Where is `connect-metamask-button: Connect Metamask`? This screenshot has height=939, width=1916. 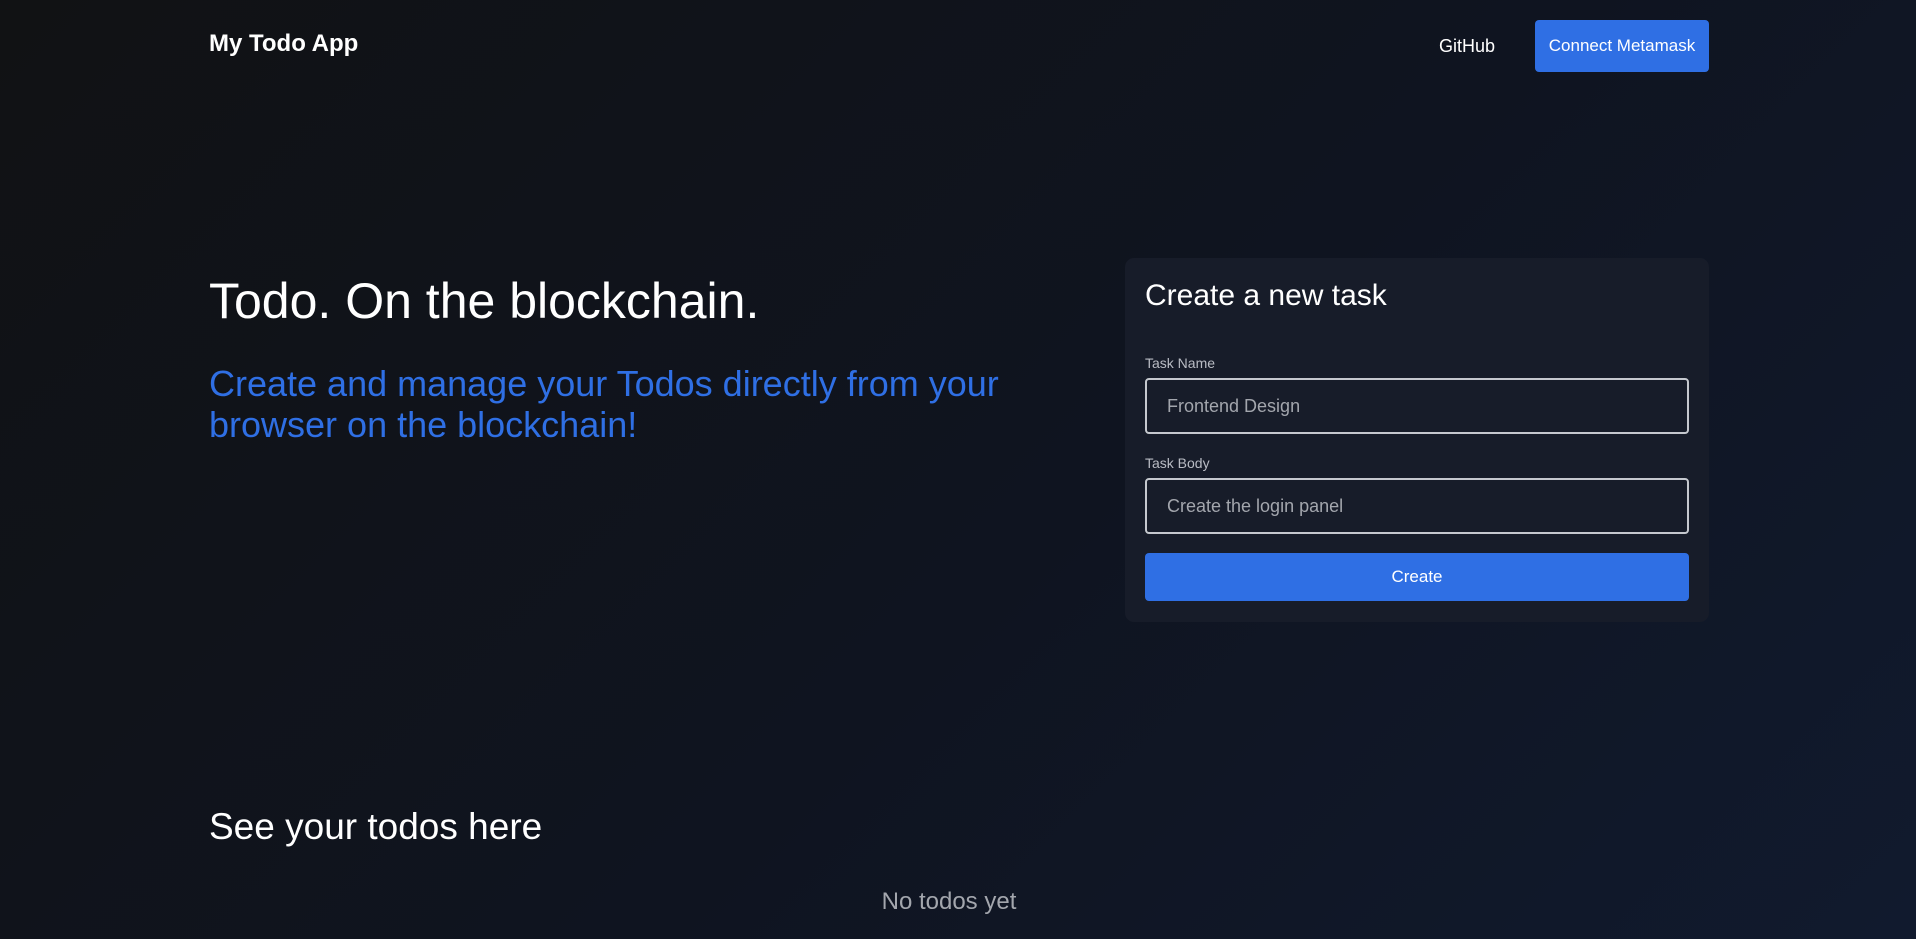
connect-metamask-button: Connect Metamask is located at coordinates (1622, 46).